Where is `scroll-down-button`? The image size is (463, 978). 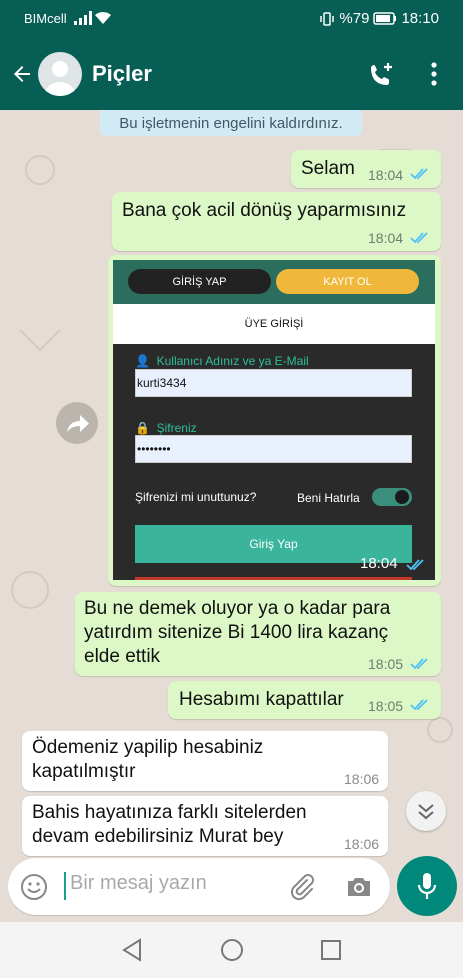
scroll-down-button is located at coordinates (426, 811).